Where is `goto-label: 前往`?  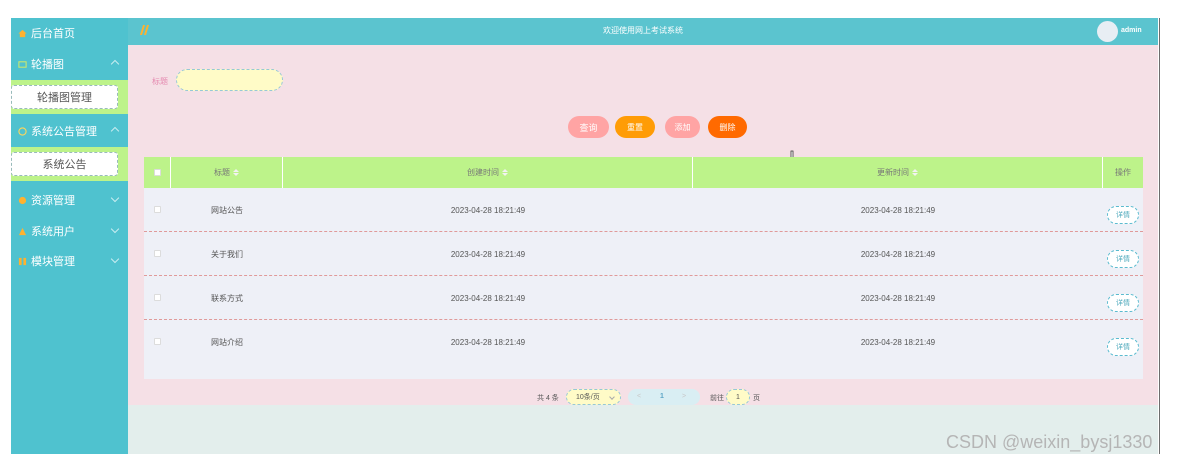 goto-label: 前往 is located at coordinates (717, 398).